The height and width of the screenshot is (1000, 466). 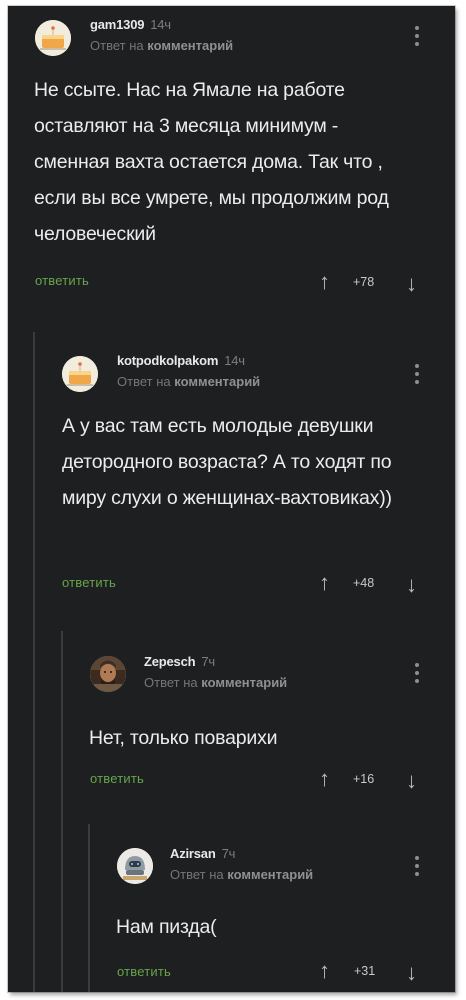 I want to click on comment-text: Нет, только поварихи, so click(x=183, y=738).